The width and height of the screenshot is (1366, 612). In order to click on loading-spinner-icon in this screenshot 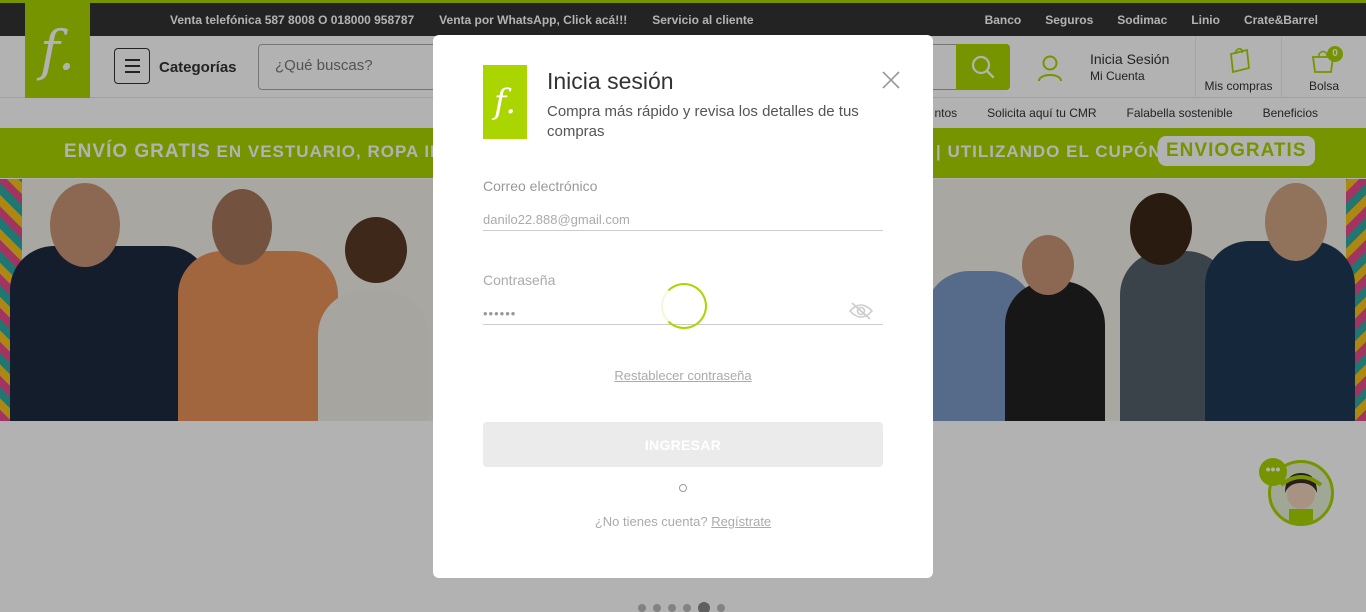, I will do `click(684, 306)`.